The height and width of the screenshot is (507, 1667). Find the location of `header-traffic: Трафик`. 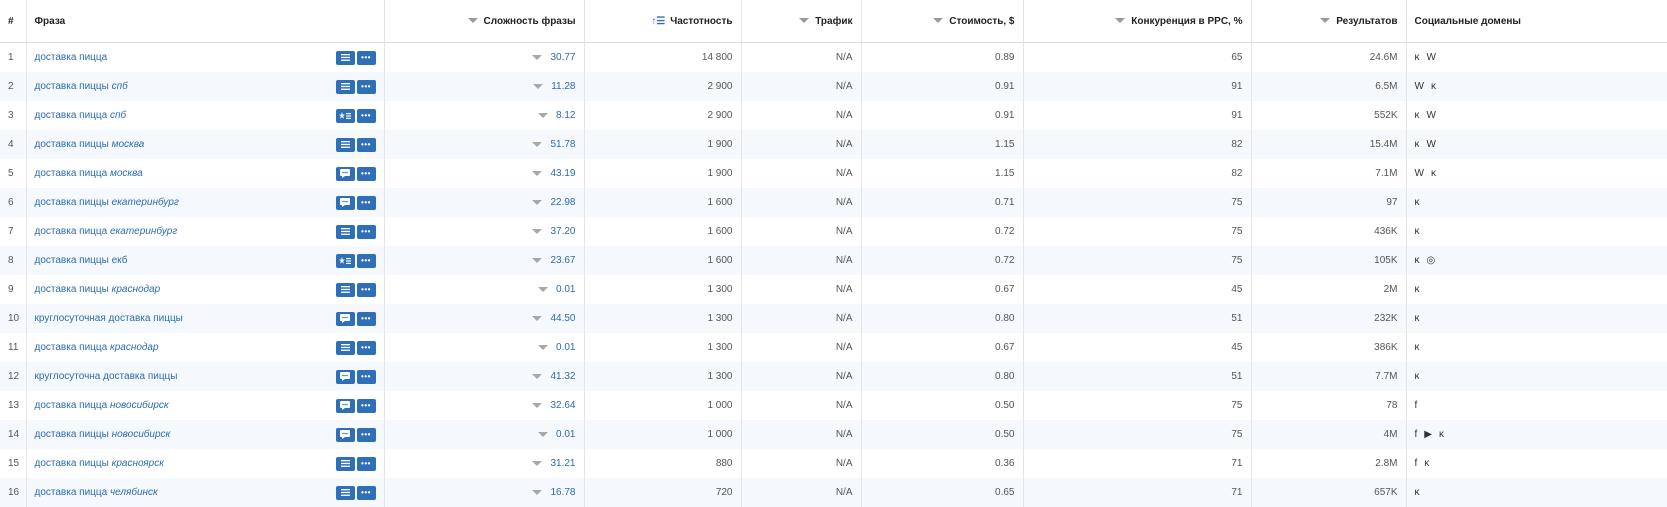

header-traffic: Трафик is located at coordinates (801, 21).